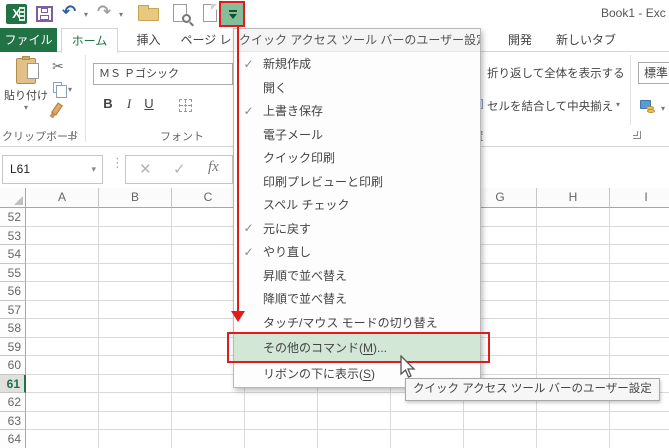 The width and height of the screenshot is (669, 448). I want to click on alignment-dialog-launcher-icon, so click(637, 135).